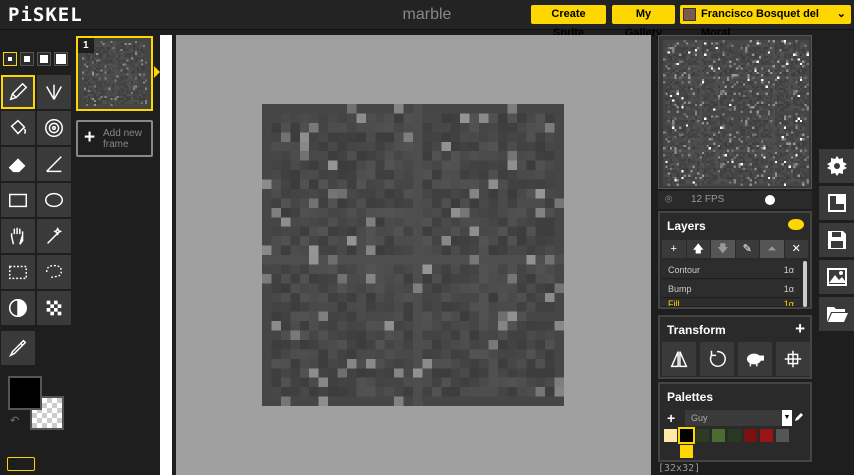 The width and height of the screenshot is (854, 475). I want to click on layer-item-selected: Fill 1α, so click(731, 303).